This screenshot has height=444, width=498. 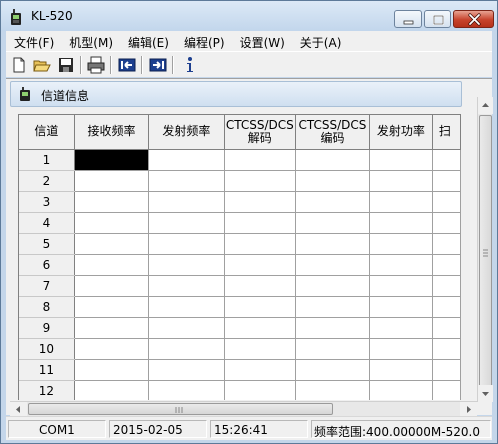 I want to click on vertical-scrollbar, so click(x=485, y=249).